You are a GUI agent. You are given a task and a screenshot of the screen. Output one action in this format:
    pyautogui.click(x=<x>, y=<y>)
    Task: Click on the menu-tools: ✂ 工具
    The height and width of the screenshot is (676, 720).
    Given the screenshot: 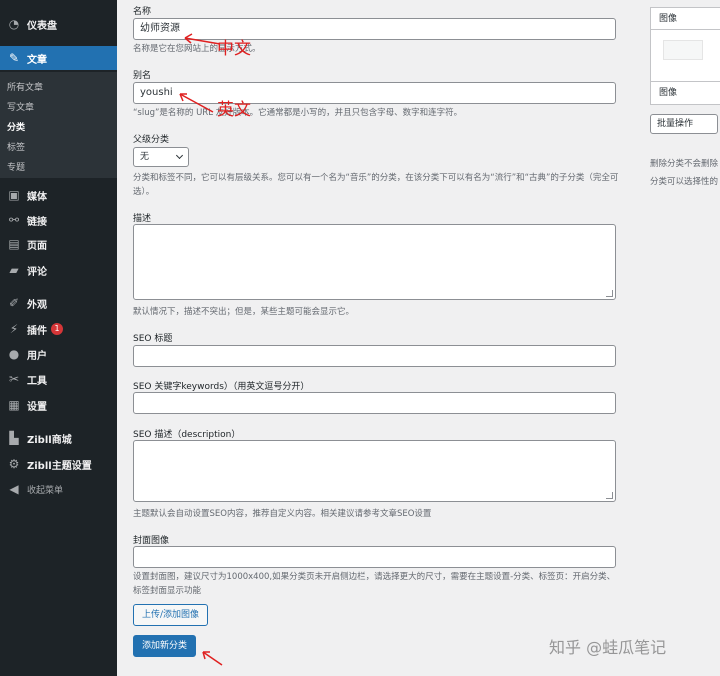 What is the action you would take?
    pyautogui.click(x=58, y=379)
    